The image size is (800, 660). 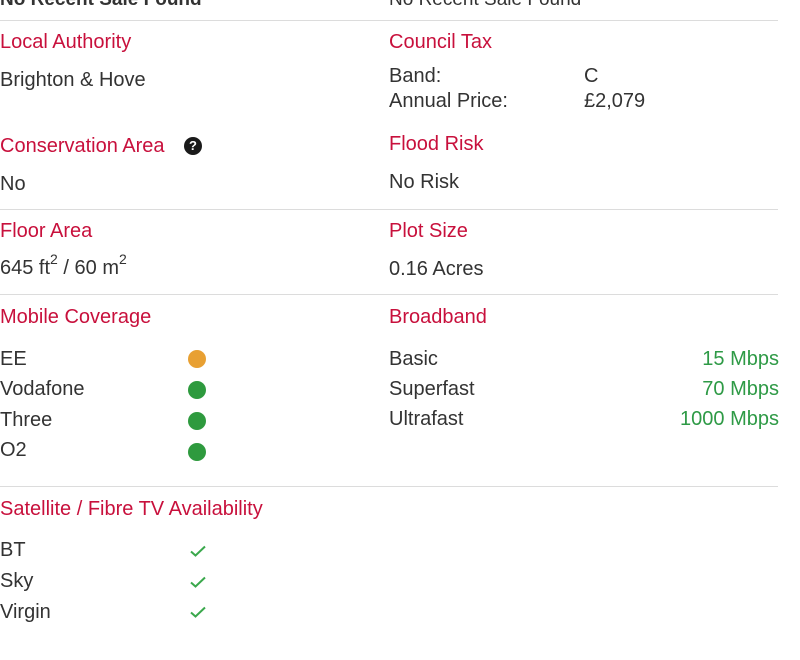 What do you see at coordinates (46, 231) in the screenshot?
I see `floor-area-heading: Floor Area` at bounding box center [46, 231].